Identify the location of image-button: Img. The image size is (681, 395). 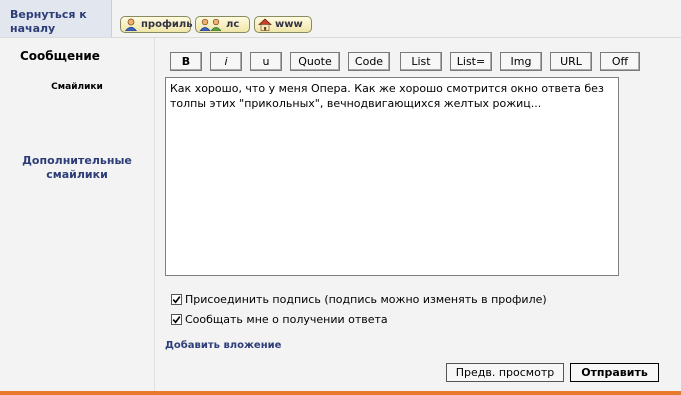
(521, 61).